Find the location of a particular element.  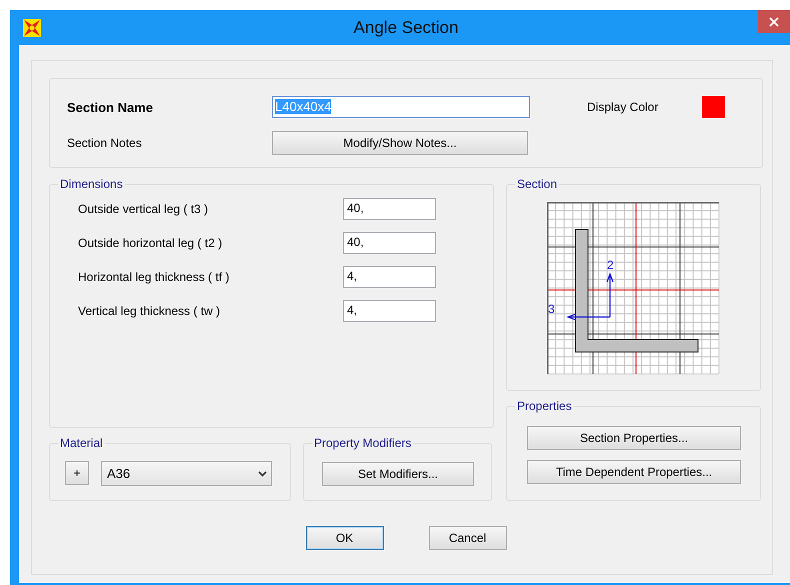

axis-label: 3 is located at coordinates (551, 309).